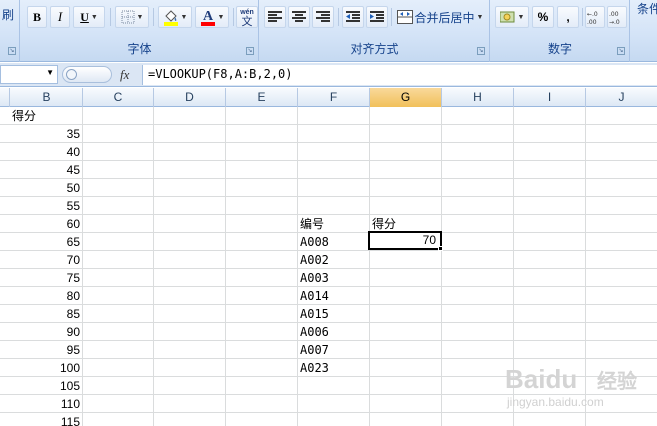 Image resolution: width=657 pixels, height=426 pixels. Describe the element at coordinates (10, 31) in the screenshot. I see `clipboard-group-partial: 刷 ↘` at that location.